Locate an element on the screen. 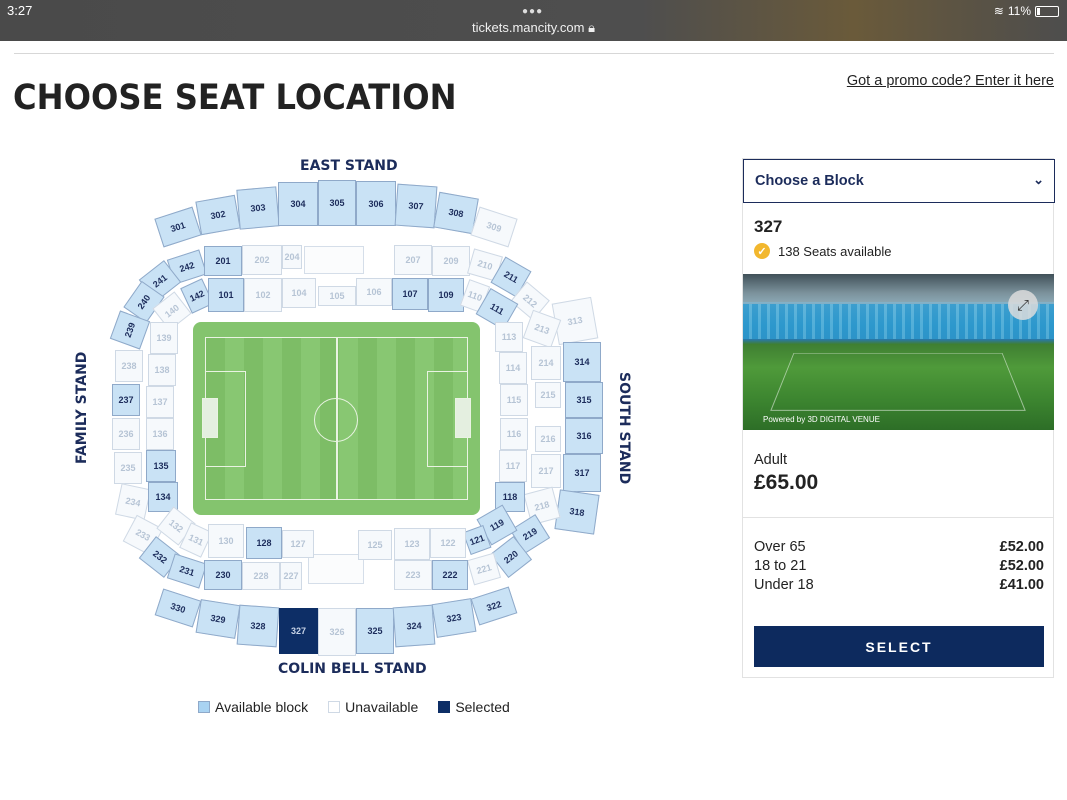  block-125: 125 is located at coordinates (375, 545).